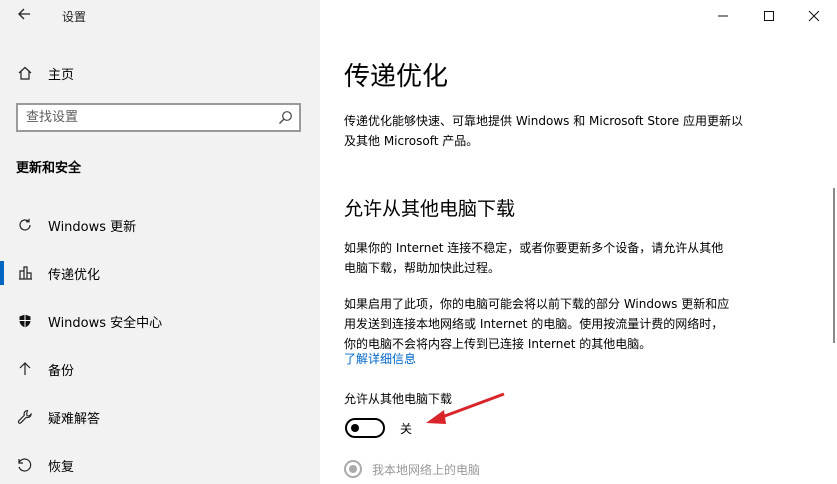 The width and height of the screenshot is (837, 484). Describe the element at coordinates (25, 465) in the screenshot. I see `recovery-icon` at that location.